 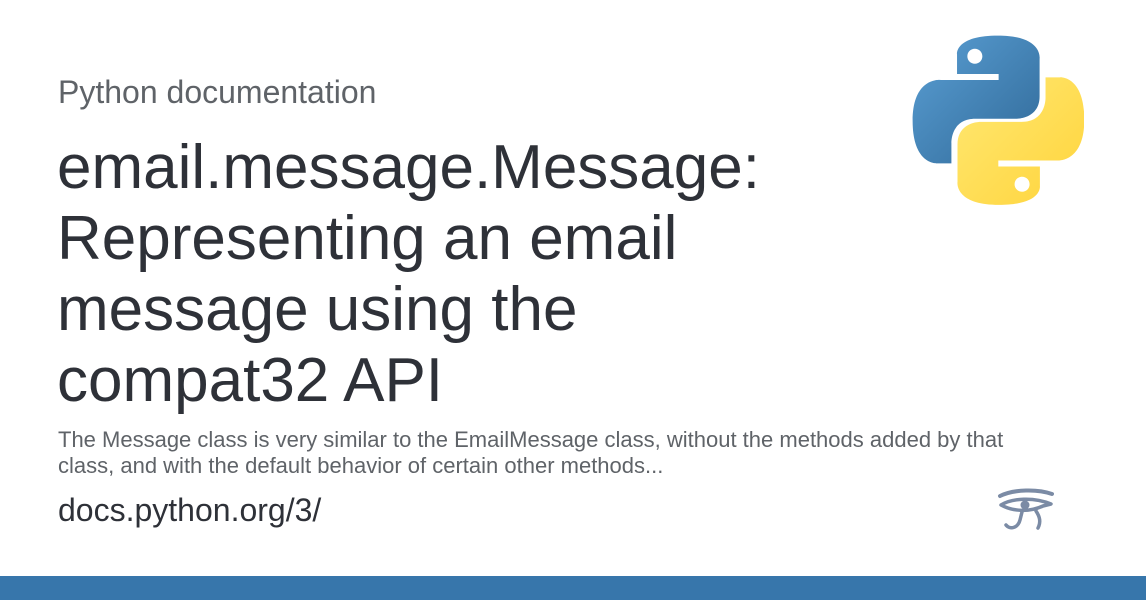 I want to click on bottom-accent-bar, so click(x=573, y=588).